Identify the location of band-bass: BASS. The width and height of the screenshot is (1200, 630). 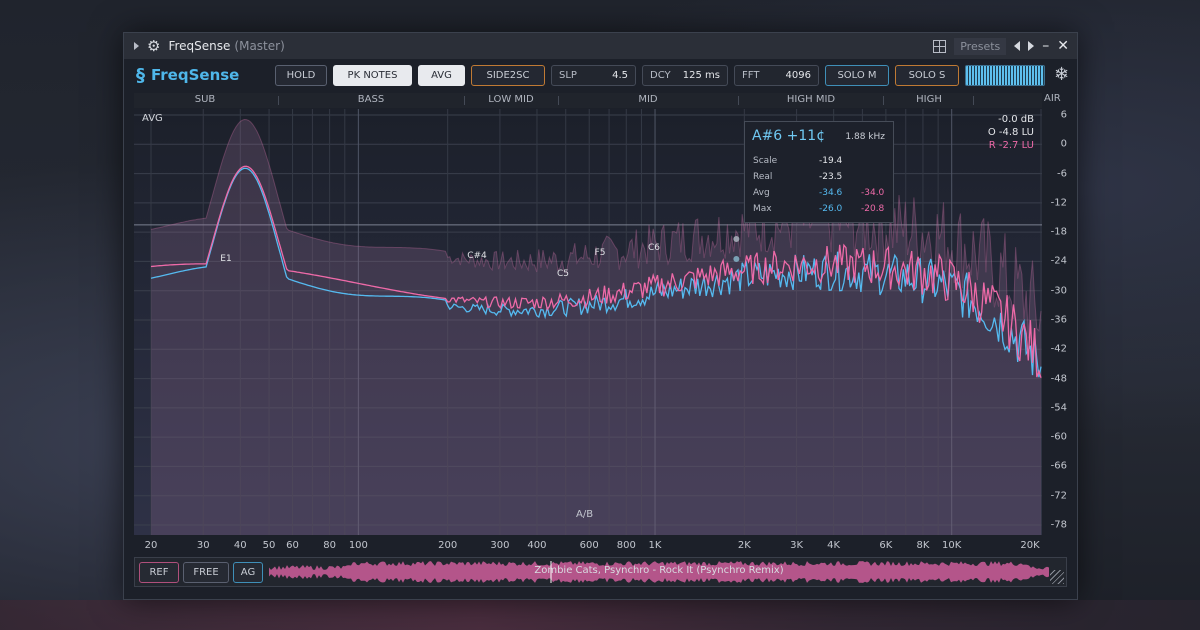
(371, 99).